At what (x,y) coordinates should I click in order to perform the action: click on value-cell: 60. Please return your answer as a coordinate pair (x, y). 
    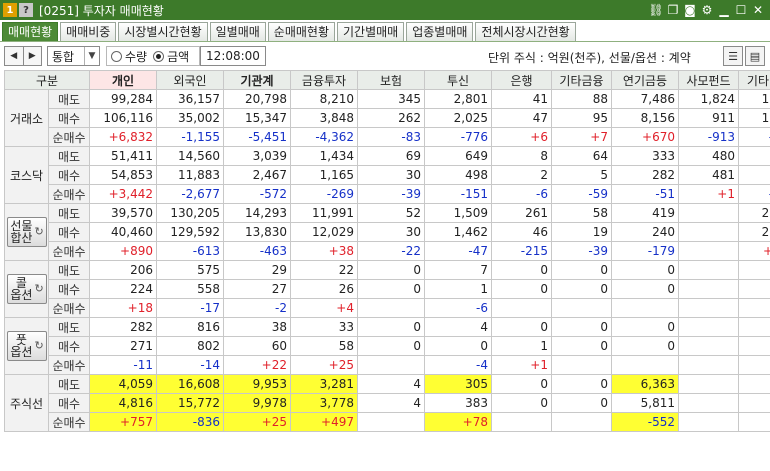
    Looking at the image, I should click on (257, 346).